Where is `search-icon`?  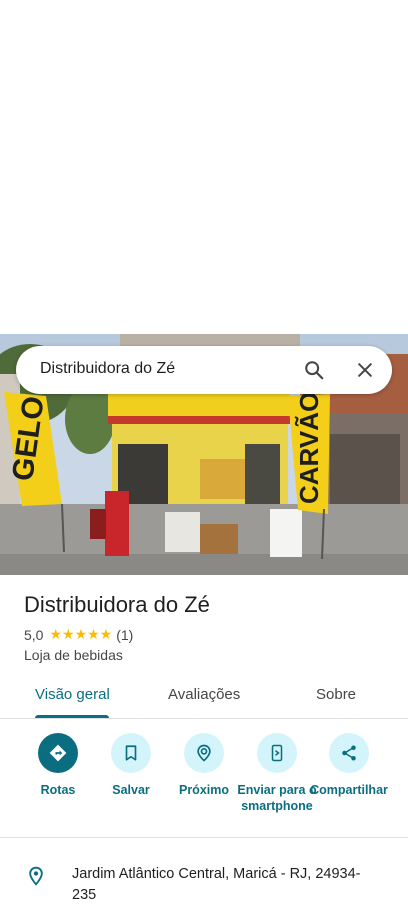
search-icon is located at coordinates (314, 370).